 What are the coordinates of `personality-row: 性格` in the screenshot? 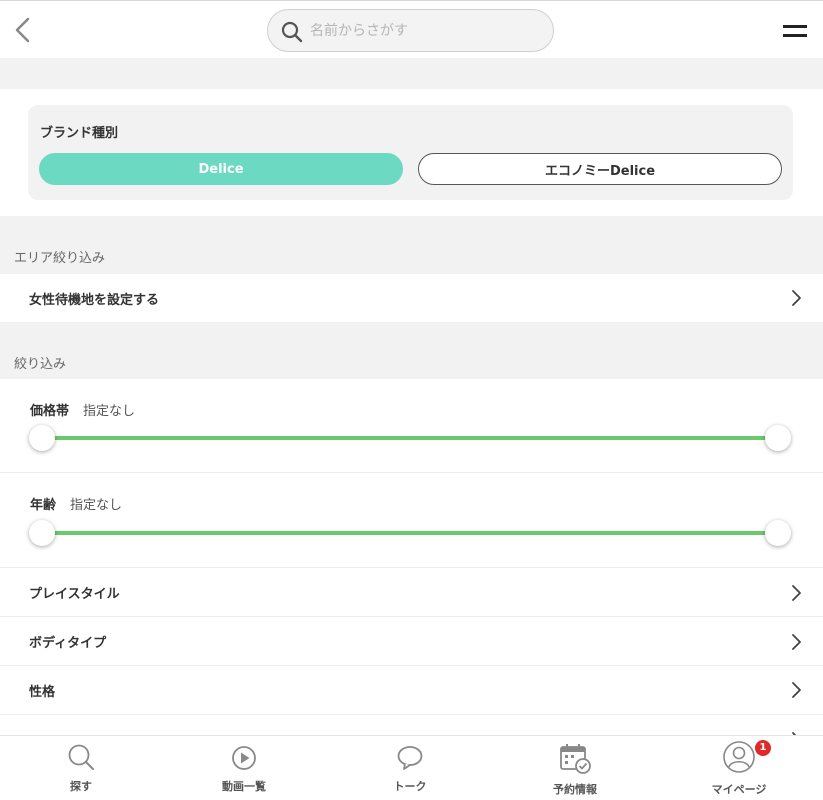 It's located at (411, 690).